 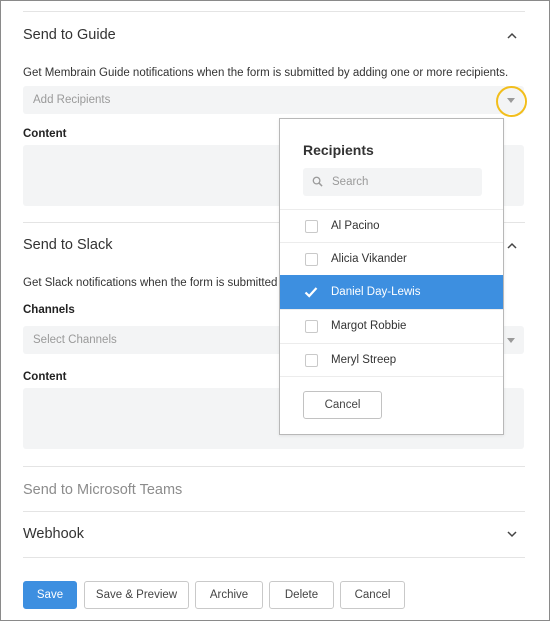 What do you see at coordinates (372, 595) in the screenshot?
I see `cancel-button: Cancel` at bounding box center [372, 595].